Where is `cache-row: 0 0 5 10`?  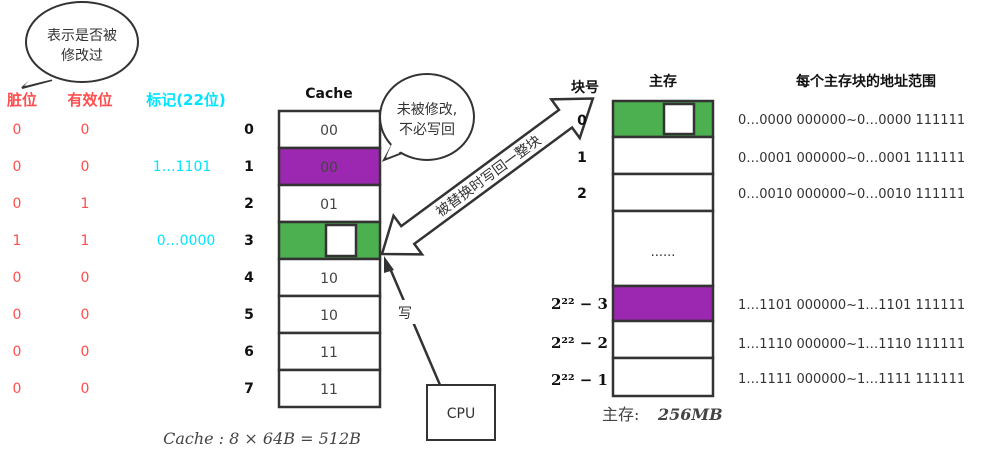 cache-row: 0 0 5 10 is located at coordinates (197, 314).